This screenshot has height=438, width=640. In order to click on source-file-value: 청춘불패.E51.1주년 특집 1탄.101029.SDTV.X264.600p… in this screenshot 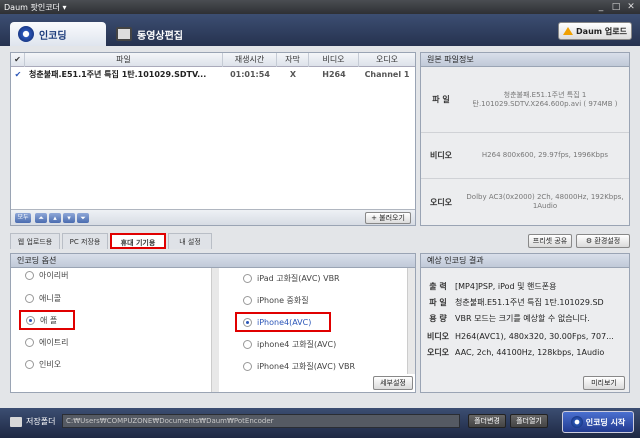, I will do `click(545, 99)`.